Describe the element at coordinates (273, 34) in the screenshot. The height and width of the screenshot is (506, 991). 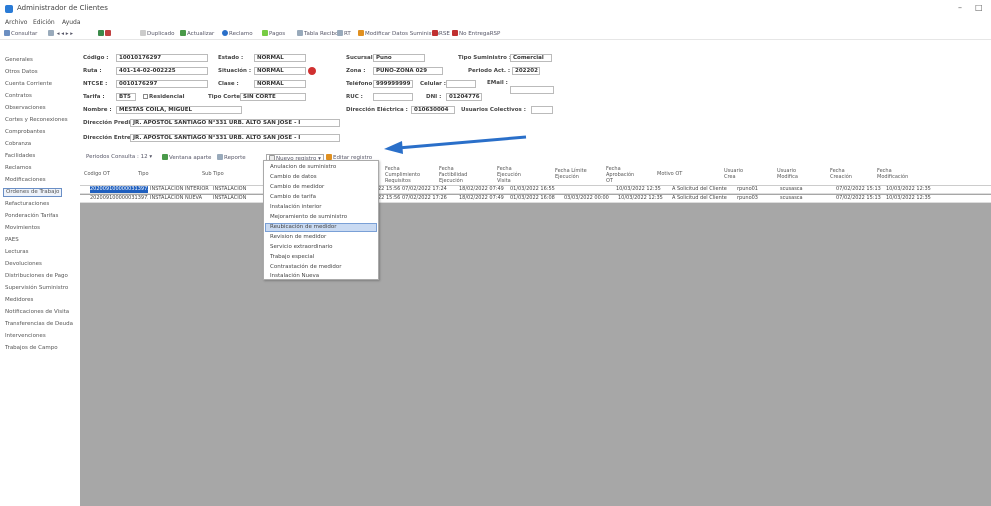
I see `pagos-button: Pagos` at that location.